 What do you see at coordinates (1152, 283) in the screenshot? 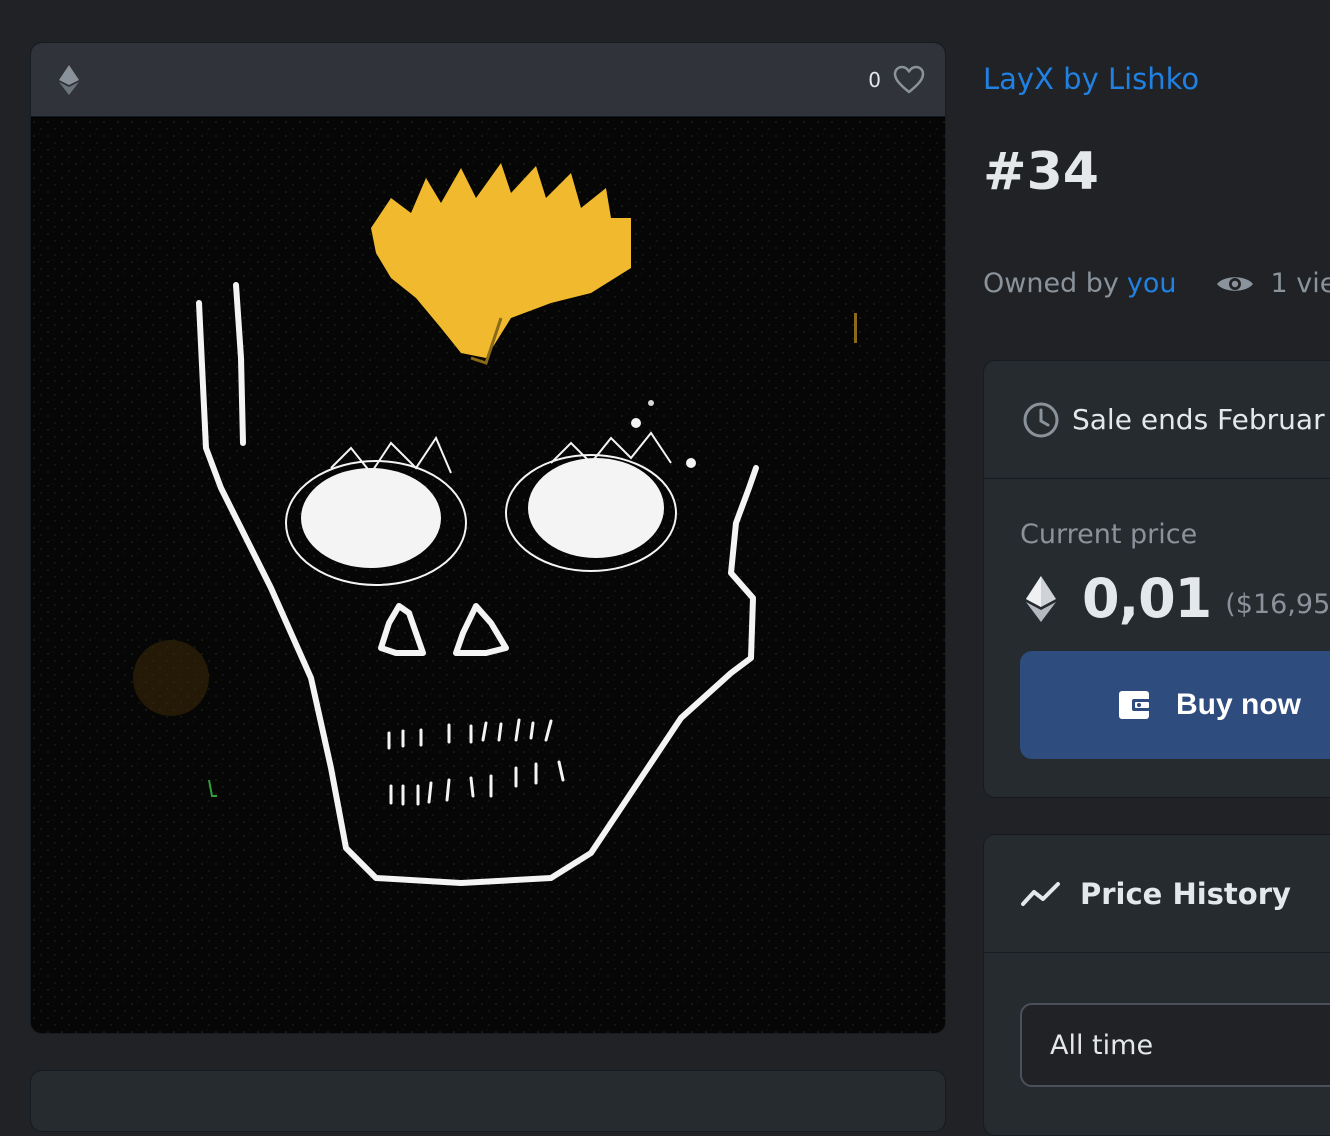
I see `owner-link: you` at bounding box center [1152, 283].